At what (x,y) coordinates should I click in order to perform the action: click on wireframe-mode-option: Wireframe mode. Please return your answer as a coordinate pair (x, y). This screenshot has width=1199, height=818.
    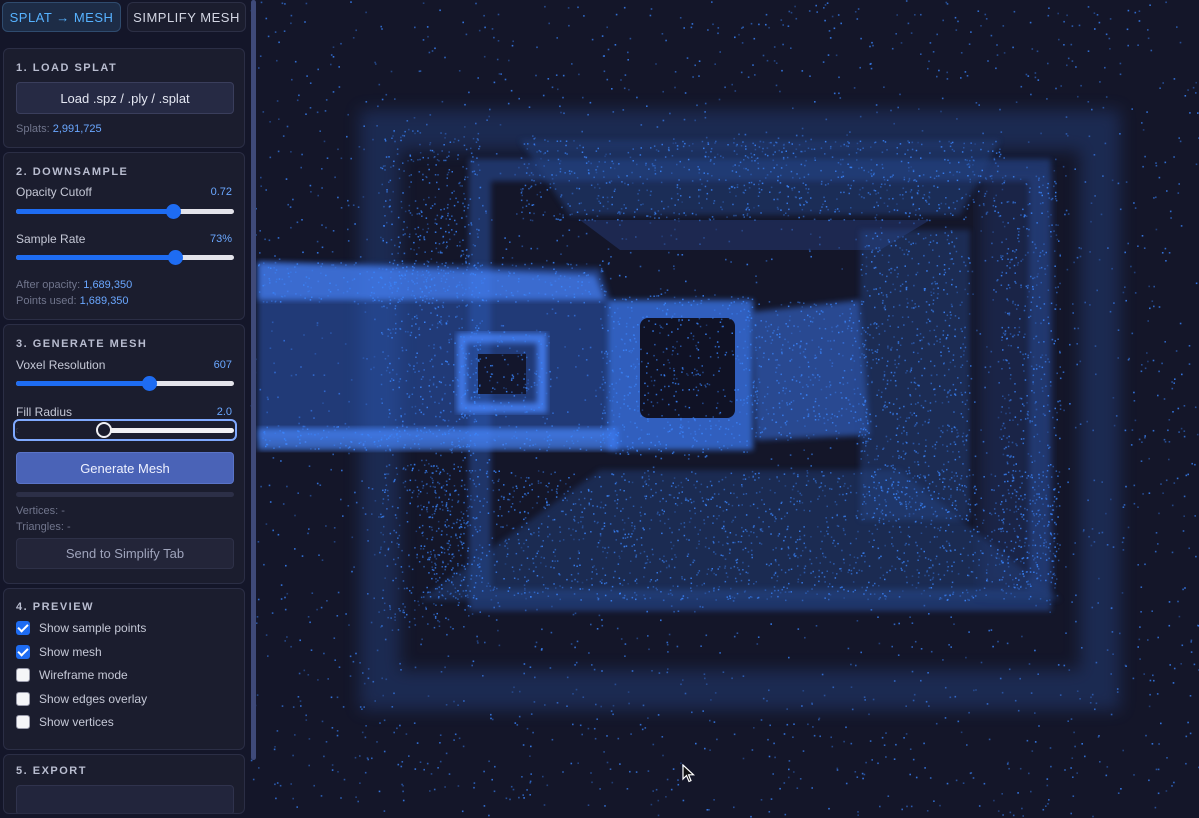
    Looking at the image, I should click on (72, 675).